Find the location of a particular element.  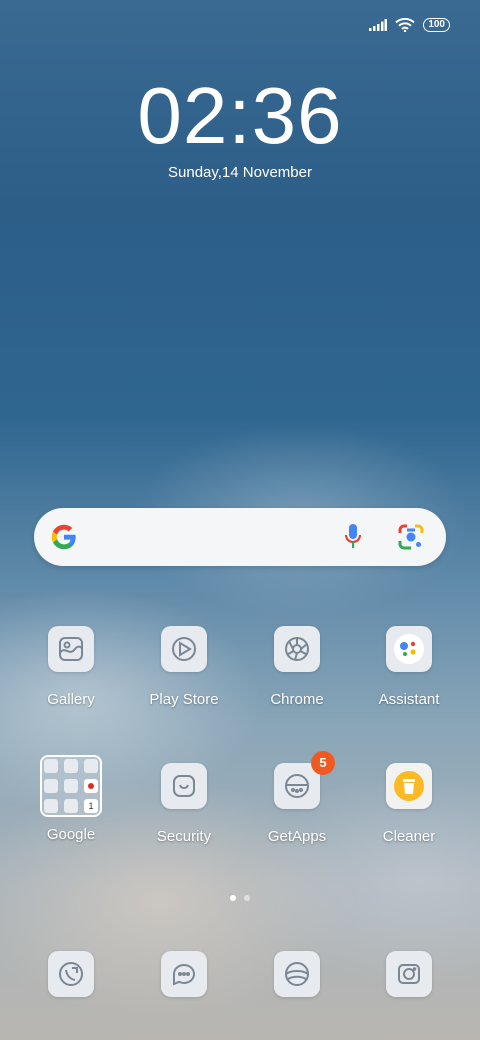

dock-camera is located at coordinates (409, 974).